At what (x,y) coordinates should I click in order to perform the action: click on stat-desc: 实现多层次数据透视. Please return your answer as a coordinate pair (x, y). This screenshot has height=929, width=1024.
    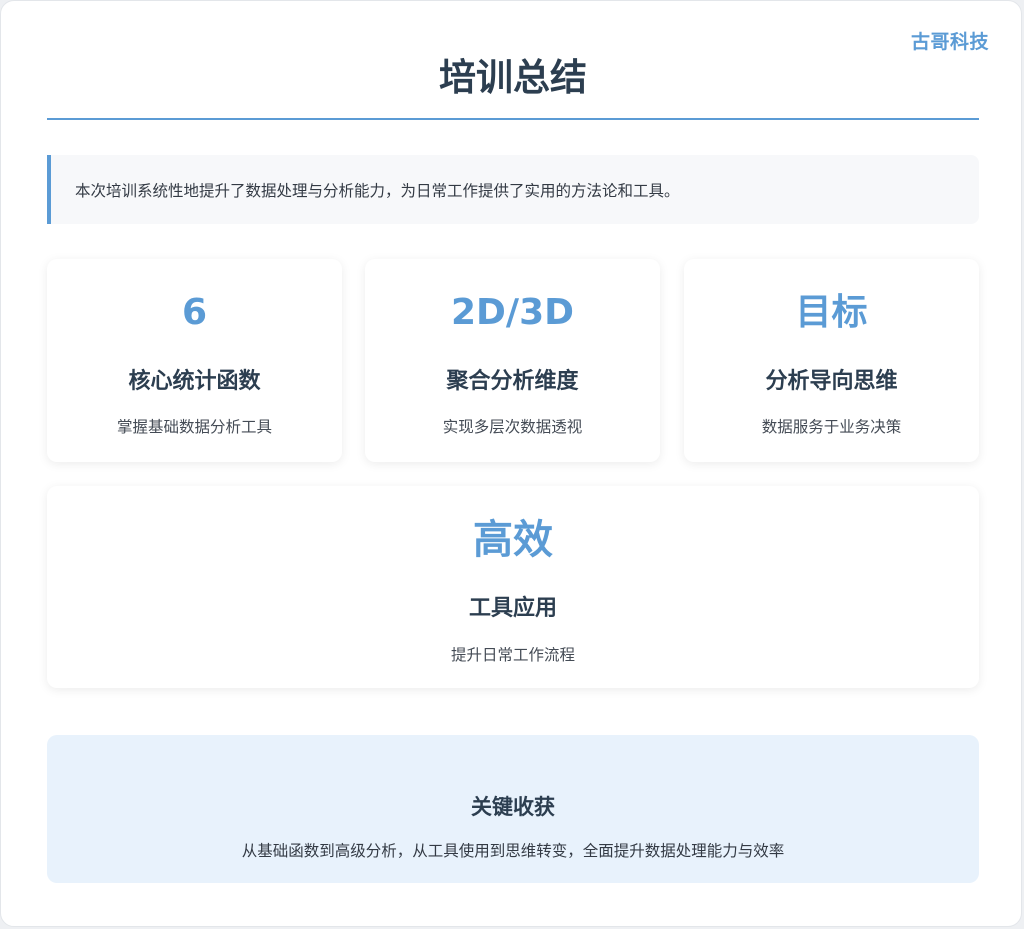
    Looking at the image, I should click on (512, 427).